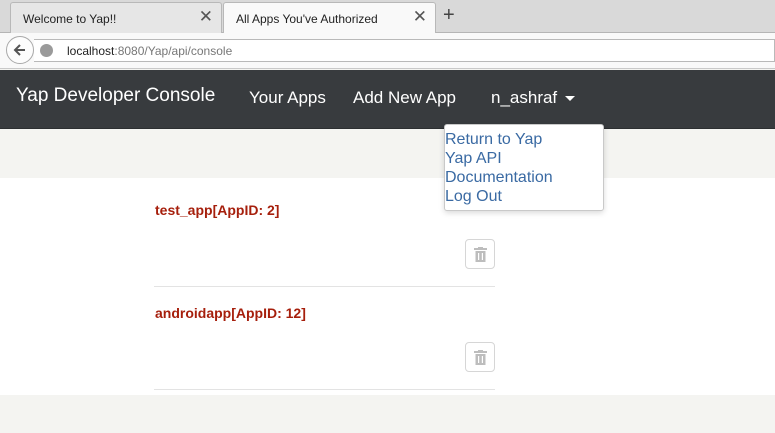  What do you see at coordinates (404, 98) in the screenshot?
I see `nav-add-new-app: Add New App` at bounding box center [404, 98].